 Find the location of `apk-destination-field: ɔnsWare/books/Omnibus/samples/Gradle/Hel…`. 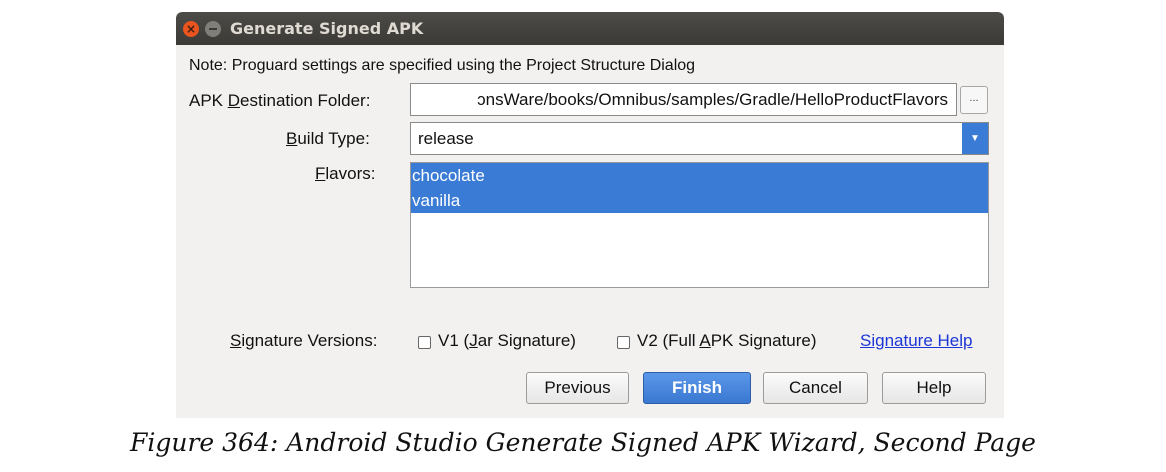

apk-destination-field: ɔnsWare/books/Omnibus/samples/Gradle/Hel… is located at coordinates (683, 99).